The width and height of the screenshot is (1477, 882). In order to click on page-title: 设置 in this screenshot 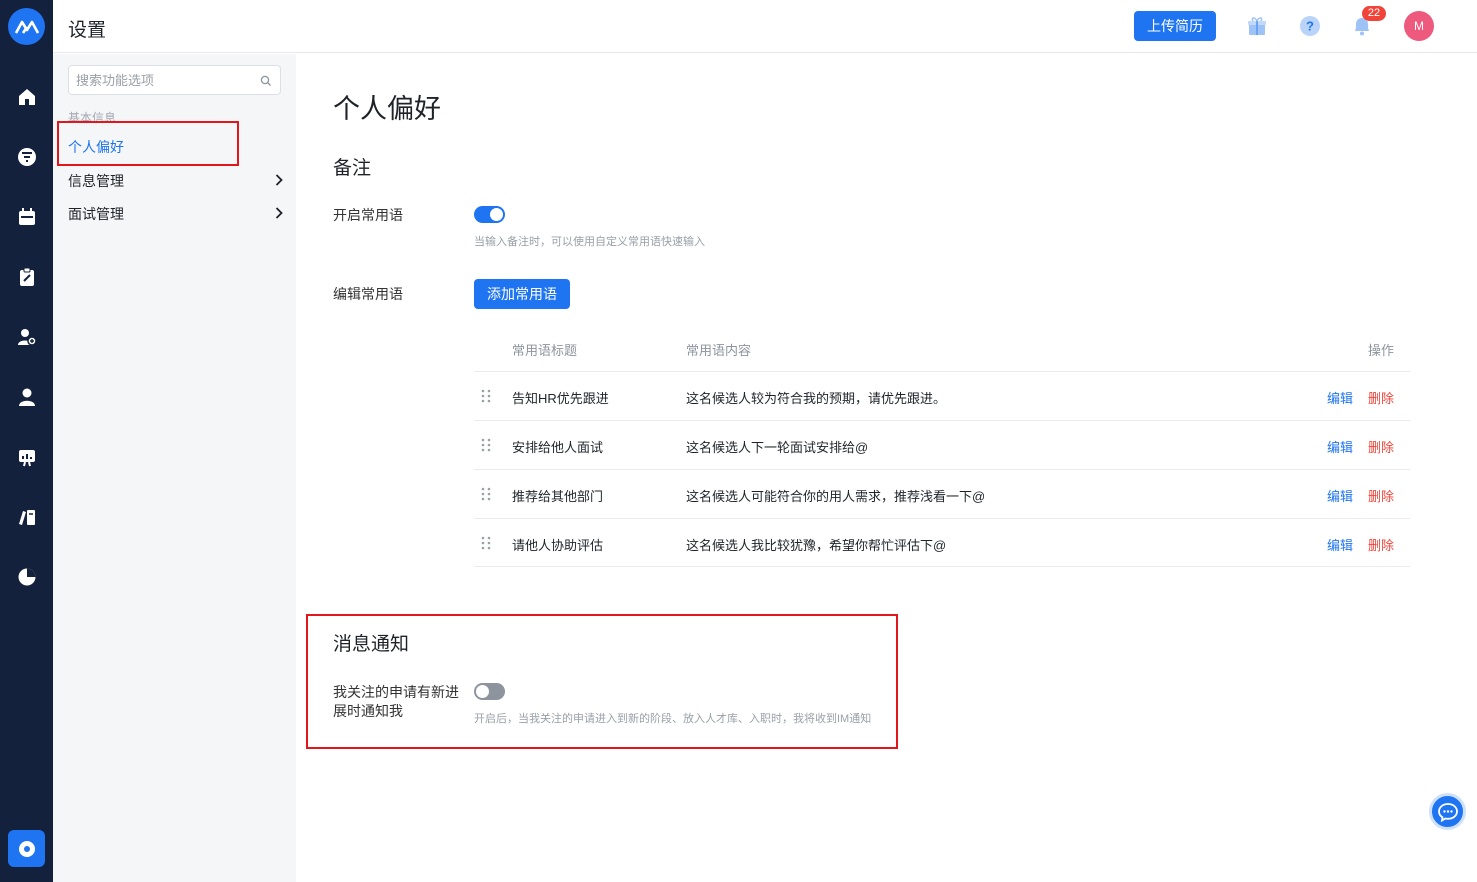, I will do `click(87, 30)`.